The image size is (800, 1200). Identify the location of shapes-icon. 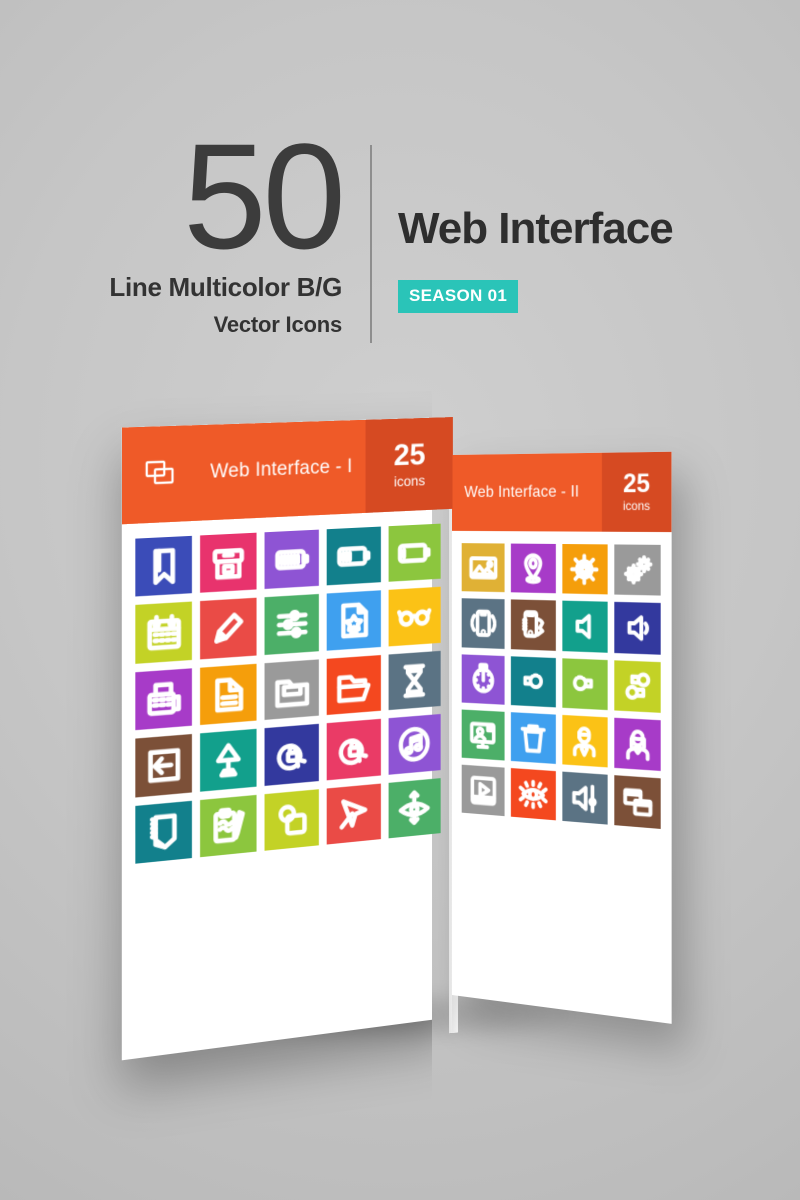
(291, 819).